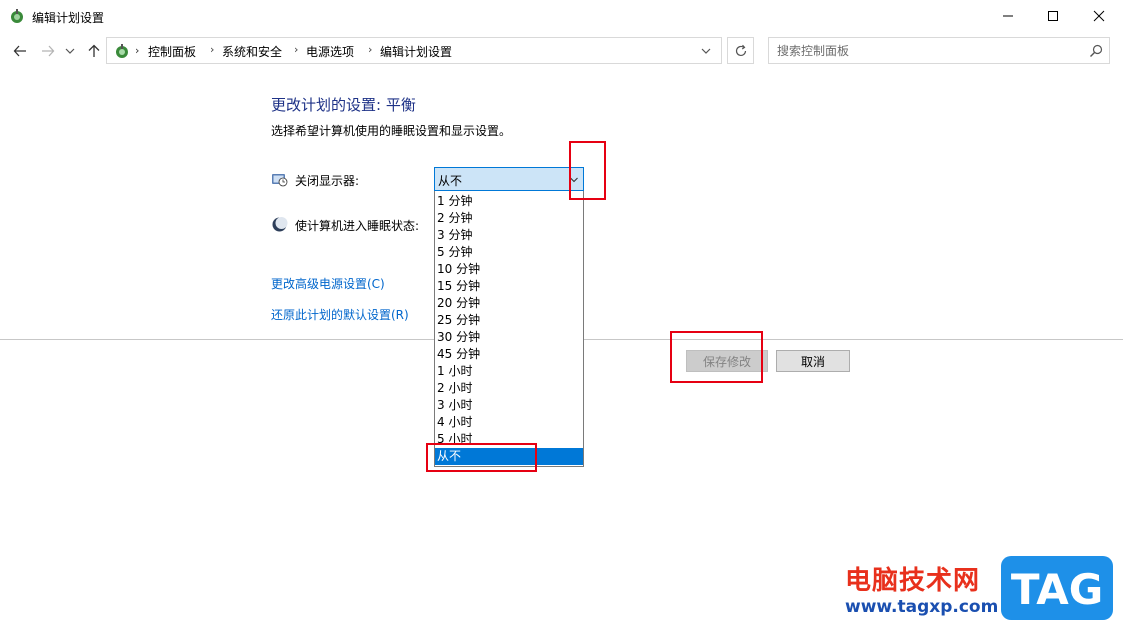  I want to click on minimize-button, so click(1008, 16).